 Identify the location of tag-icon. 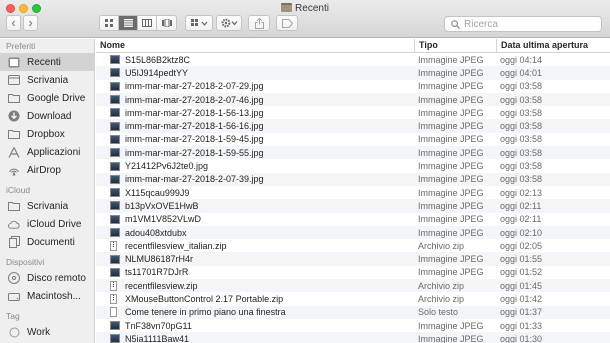
(287, 23).